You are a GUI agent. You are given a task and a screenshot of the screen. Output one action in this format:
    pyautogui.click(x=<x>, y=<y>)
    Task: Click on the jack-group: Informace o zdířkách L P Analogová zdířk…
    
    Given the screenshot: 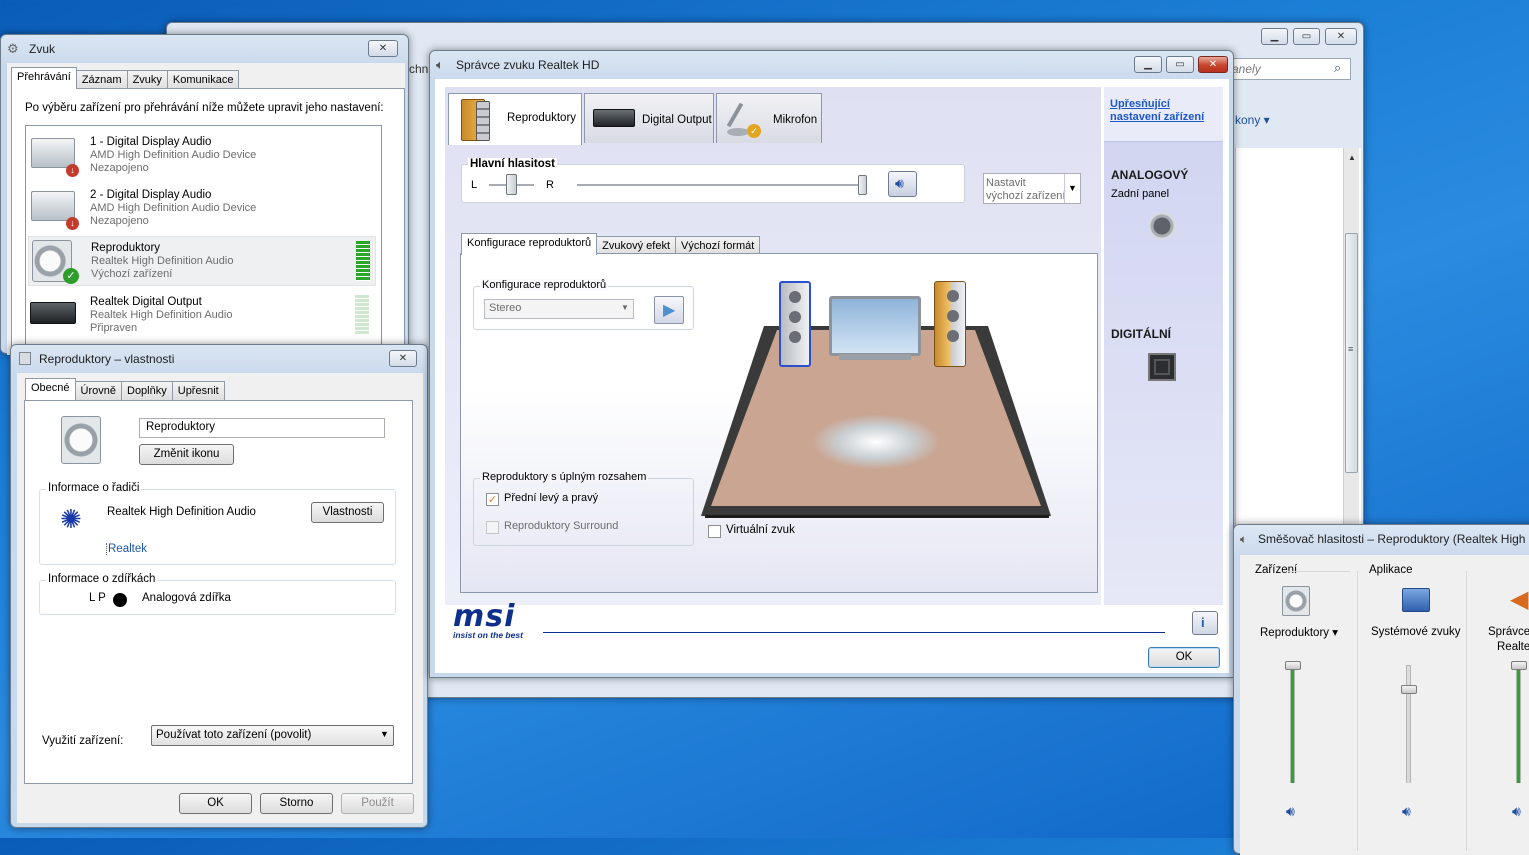 What is the action you would take?
    pyautogui.click(x=217, y=594)
    